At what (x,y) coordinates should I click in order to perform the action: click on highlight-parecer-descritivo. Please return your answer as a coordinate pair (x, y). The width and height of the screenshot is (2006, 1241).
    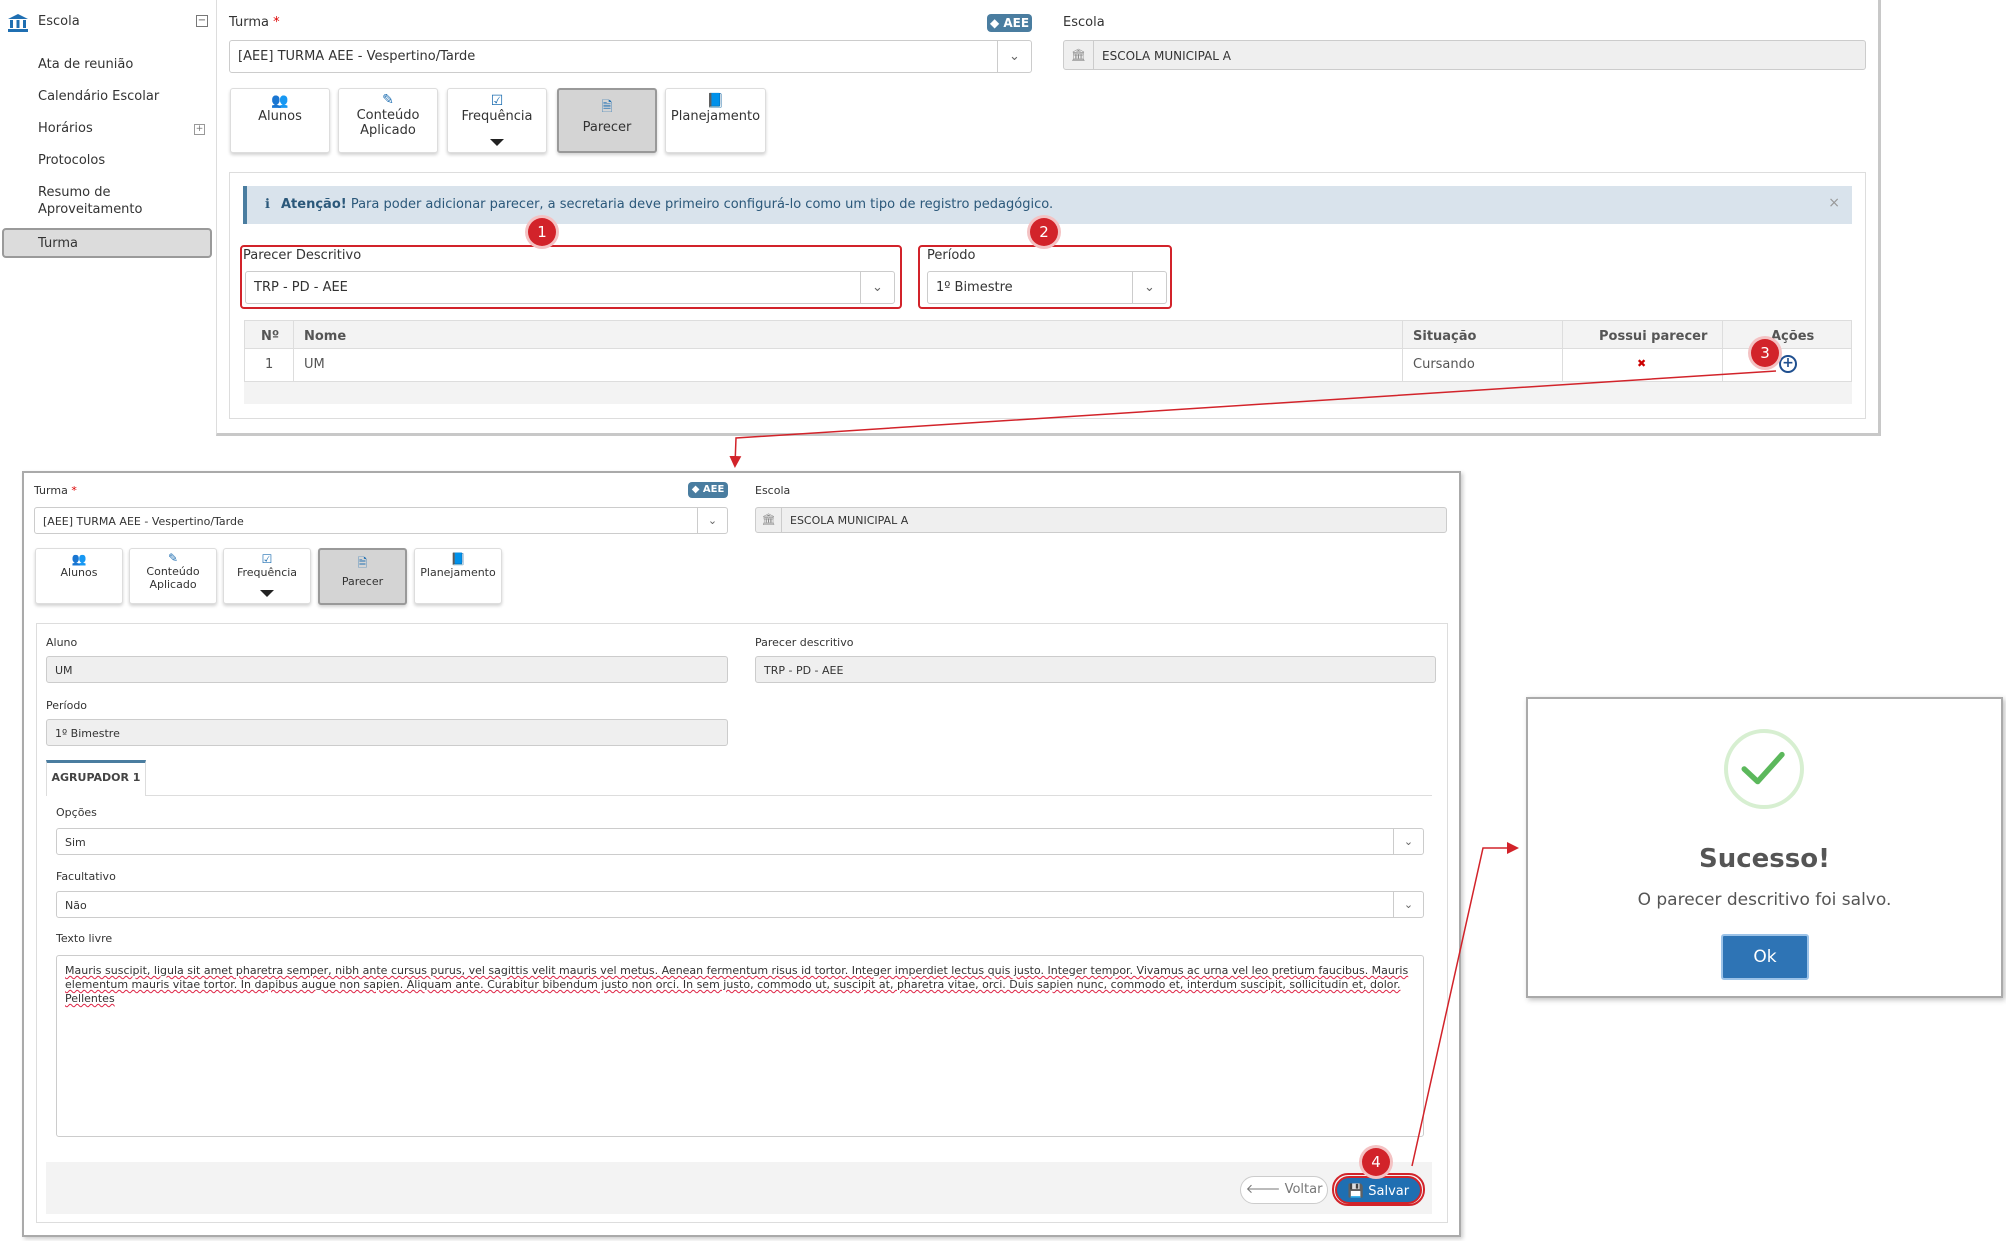
    Looking at the image, I should click on (571, 277).